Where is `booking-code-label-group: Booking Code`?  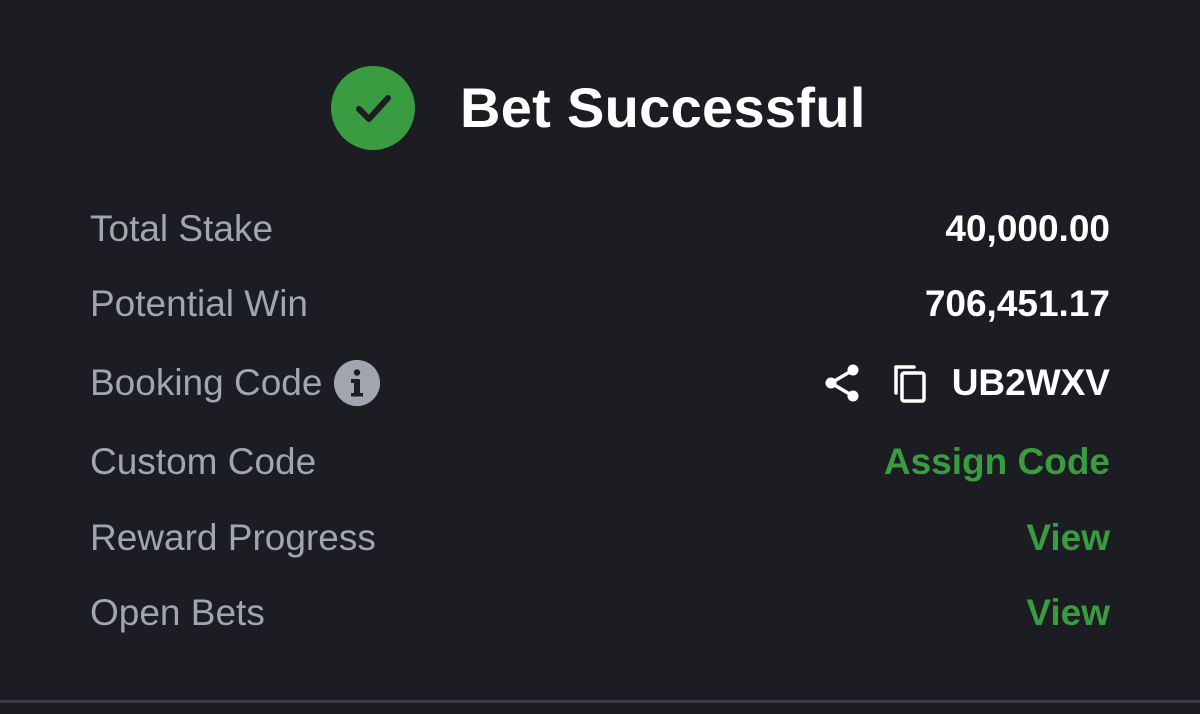 booking-code-label-group: Booking Code is located at coordinates (235, 383).